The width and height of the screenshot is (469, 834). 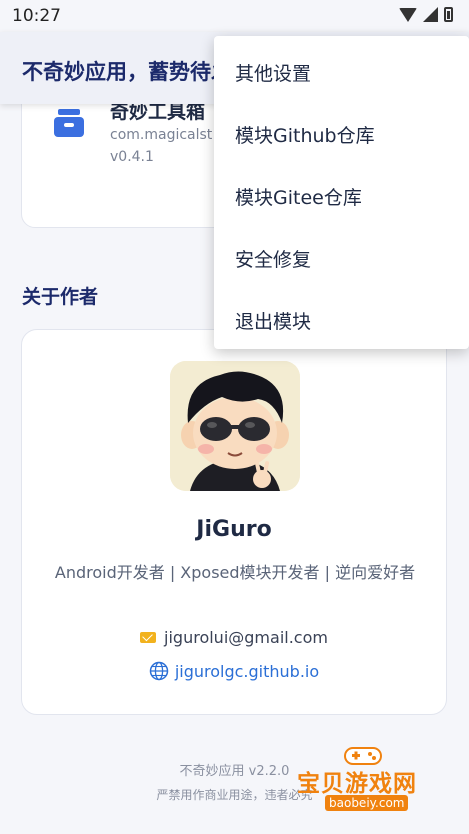 What do you see at coordinates (341, 258) in the screenshot?
I see `menu-item-security-fix: 安全修复` at bounding box center [341, 258].